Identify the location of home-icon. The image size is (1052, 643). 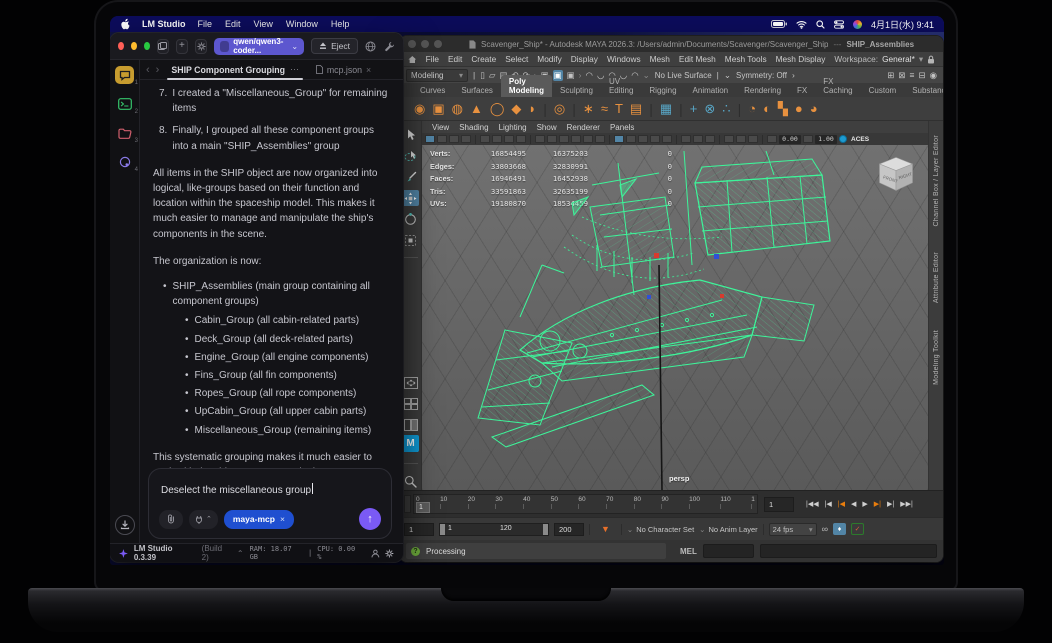
(412, 59).